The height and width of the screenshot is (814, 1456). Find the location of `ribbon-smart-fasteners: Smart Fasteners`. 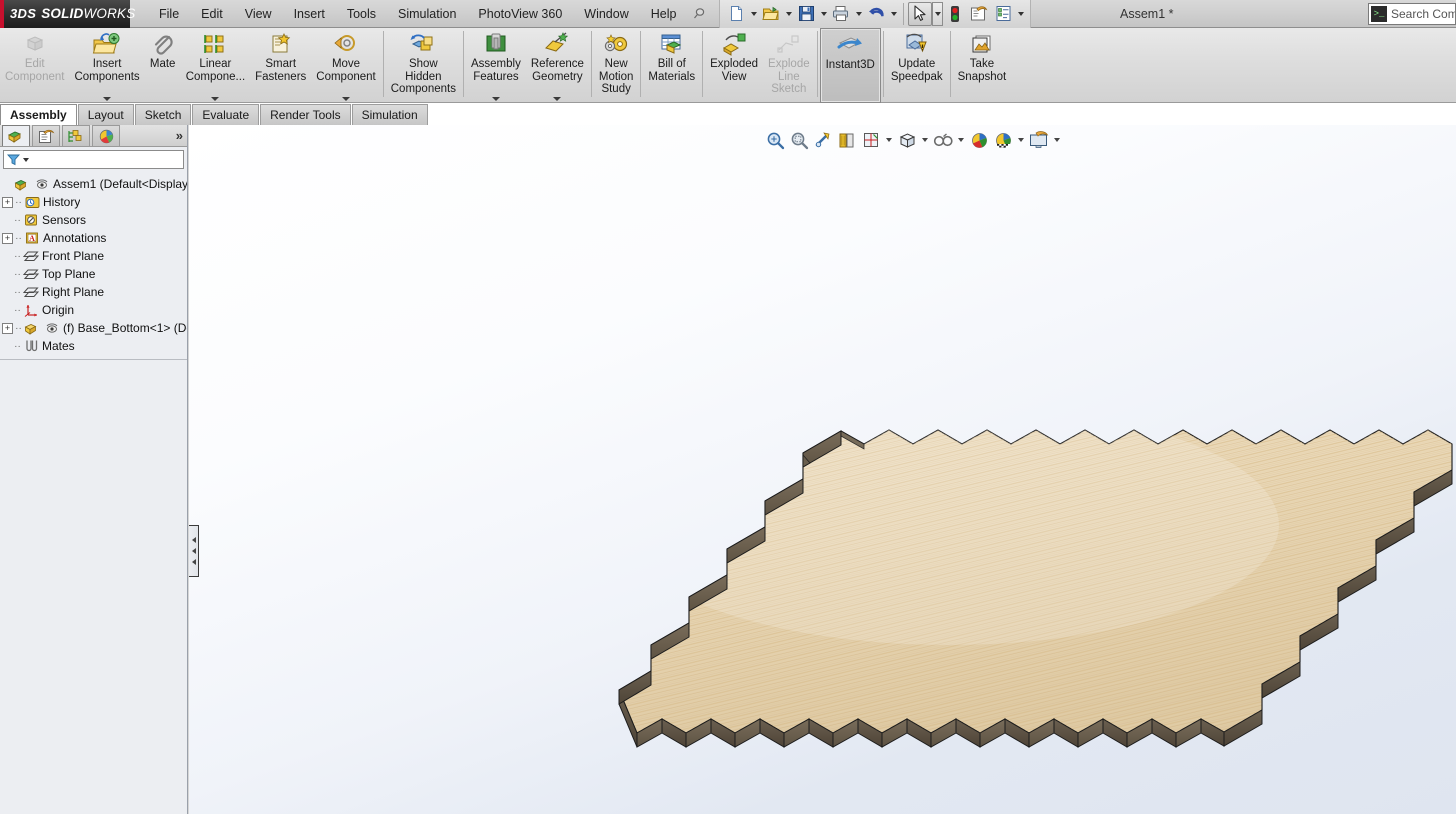

ribbon-smart-fasteners: Smart Fasteners is located at coordinates (280, 65).